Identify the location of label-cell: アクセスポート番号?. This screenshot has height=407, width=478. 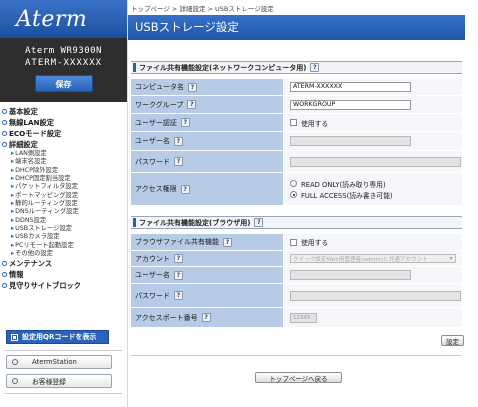
(207, 317).